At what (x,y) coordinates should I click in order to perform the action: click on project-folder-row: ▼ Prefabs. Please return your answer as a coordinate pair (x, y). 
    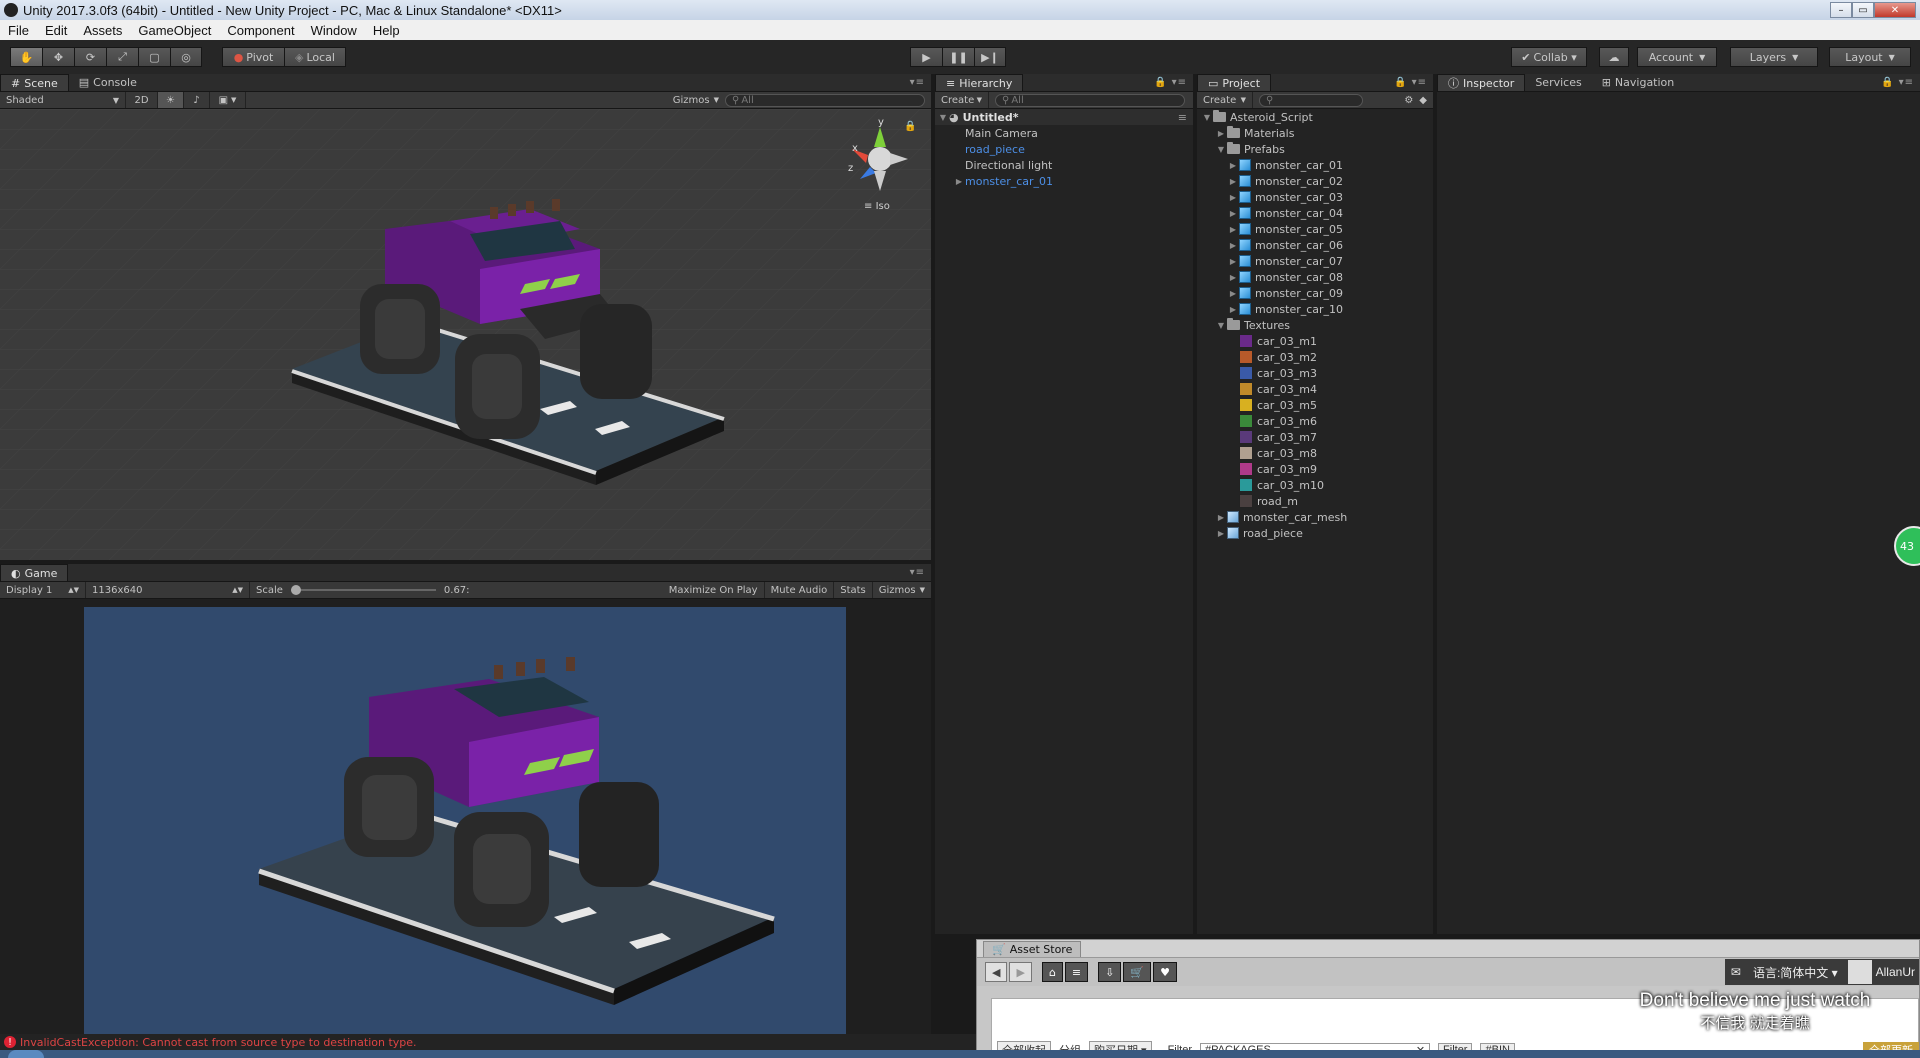
    Looking at the image, I should click on (1315, 149).